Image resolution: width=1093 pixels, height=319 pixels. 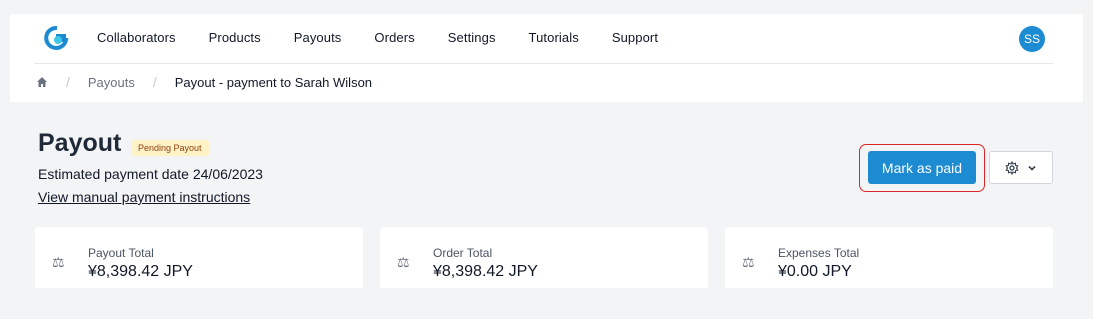 I want to click on nav-tutorials: Tutorials, so click(x=554, y=37).